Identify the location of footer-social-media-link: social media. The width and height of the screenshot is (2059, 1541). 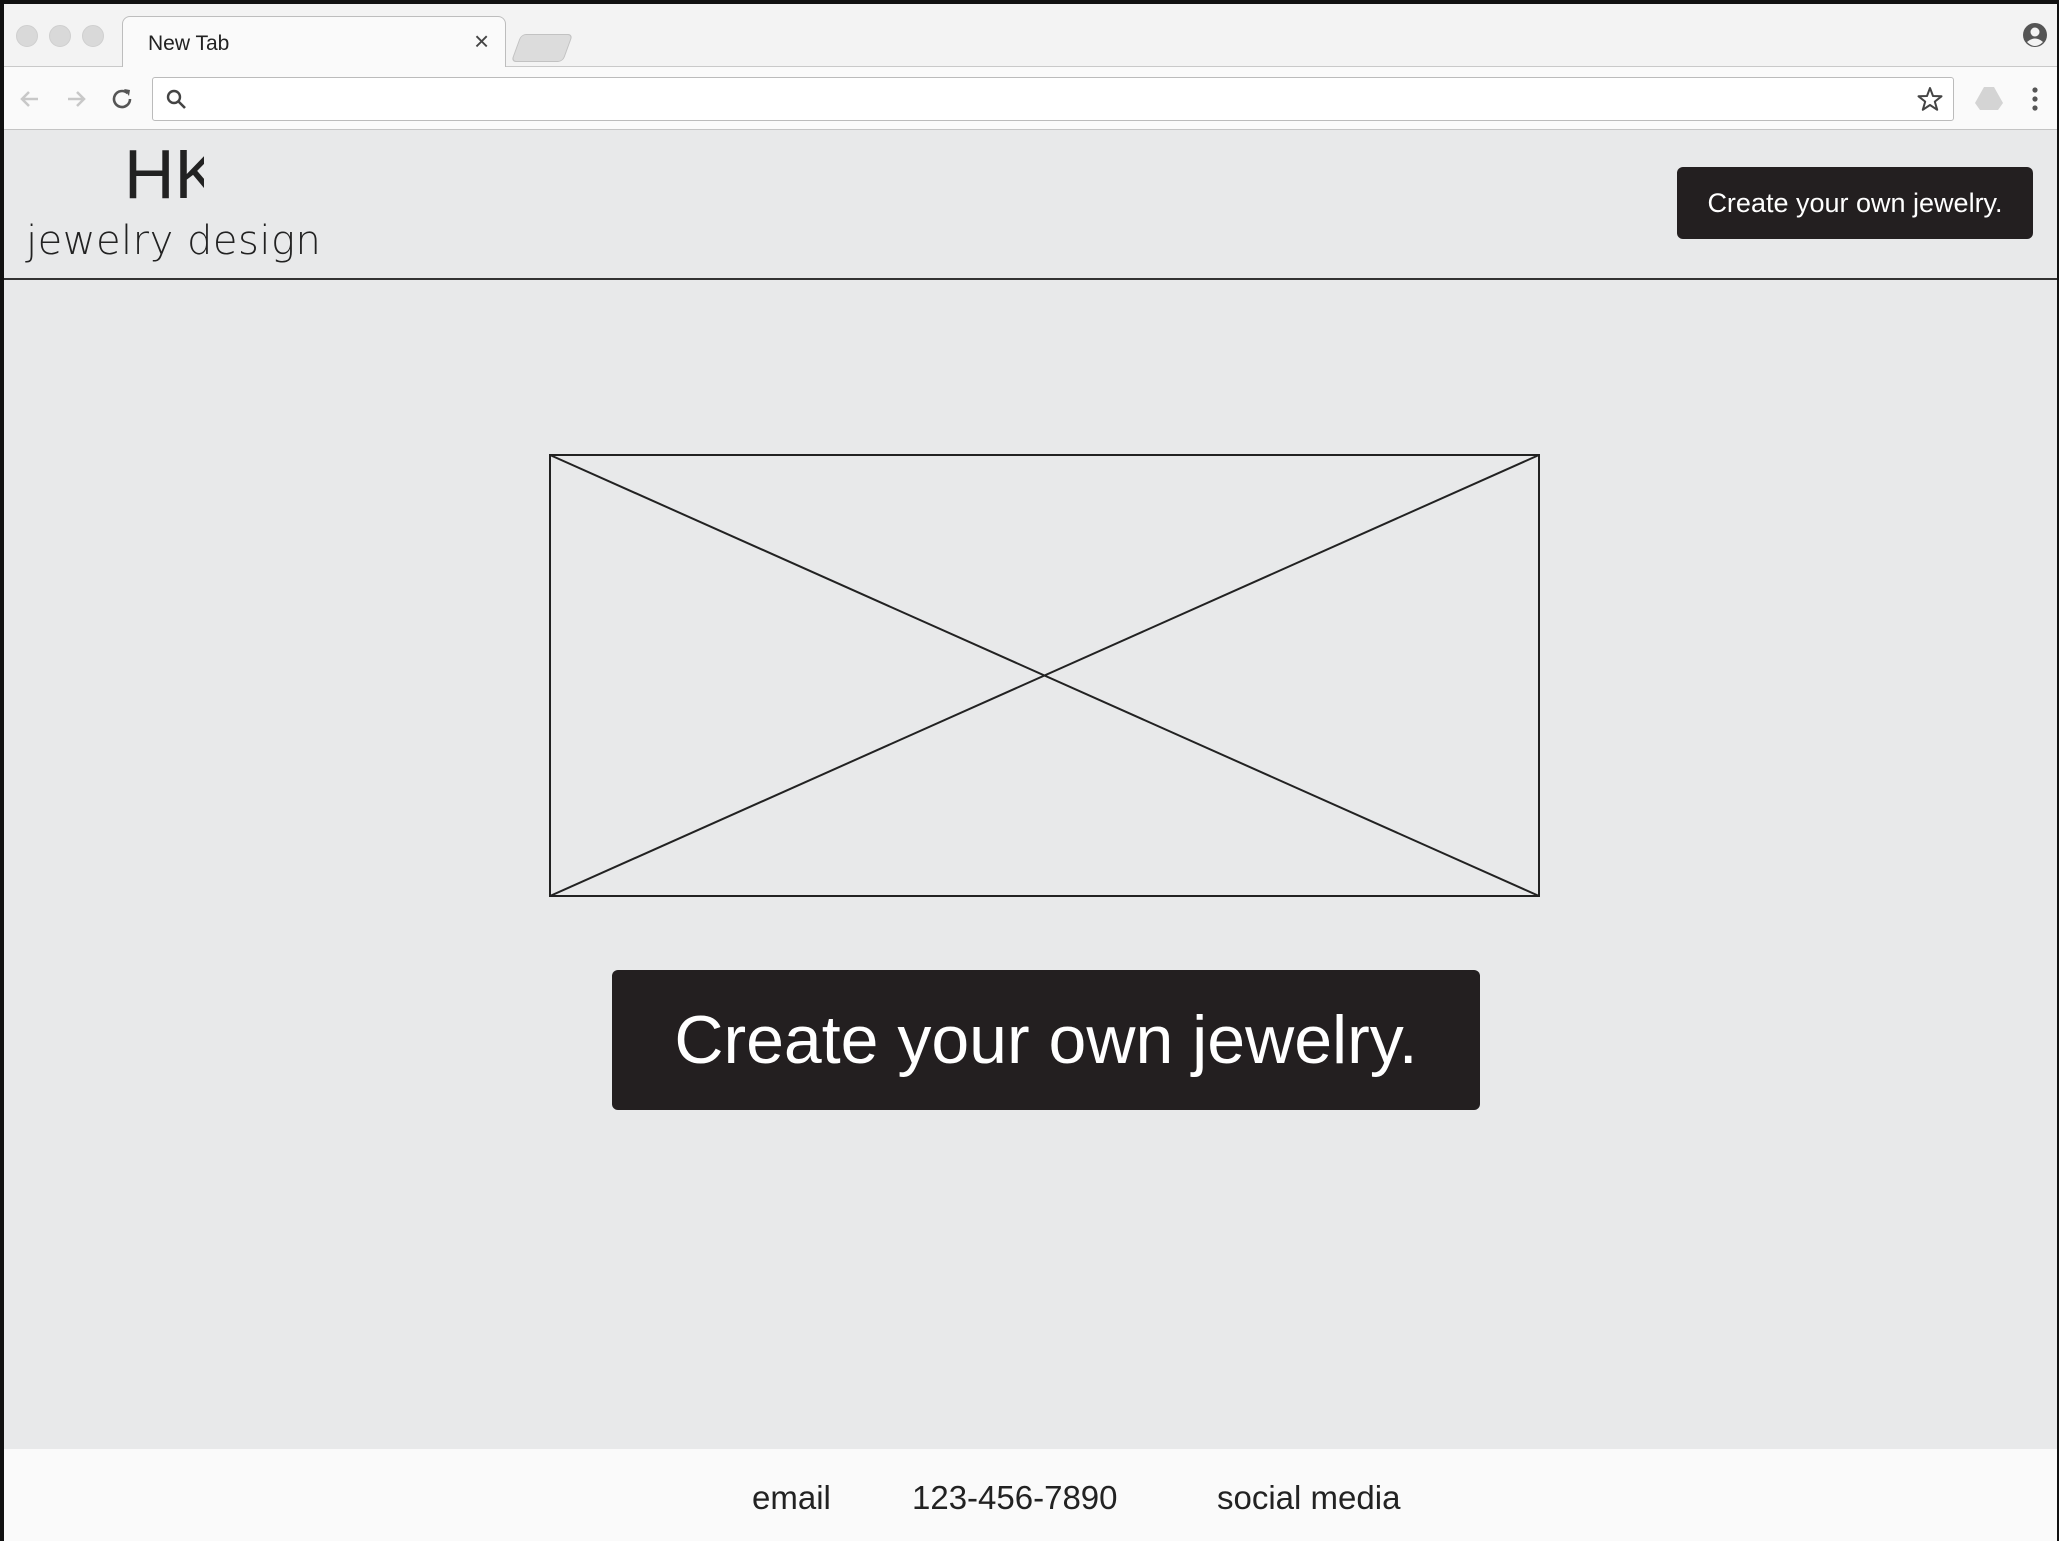
(1308, 1498).